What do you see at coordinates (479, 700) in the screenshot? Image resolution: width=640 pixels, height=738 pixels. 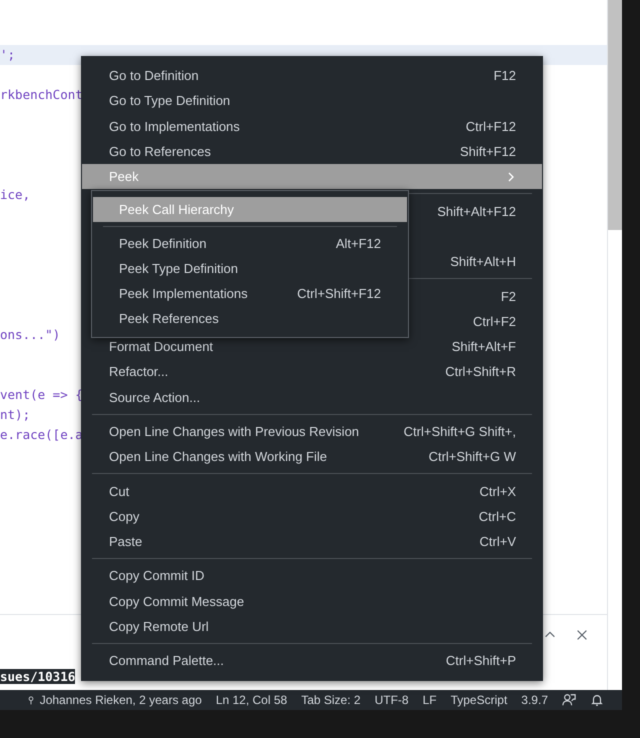 I see `status-item: TypeScript` at bounding box center [479, 700].